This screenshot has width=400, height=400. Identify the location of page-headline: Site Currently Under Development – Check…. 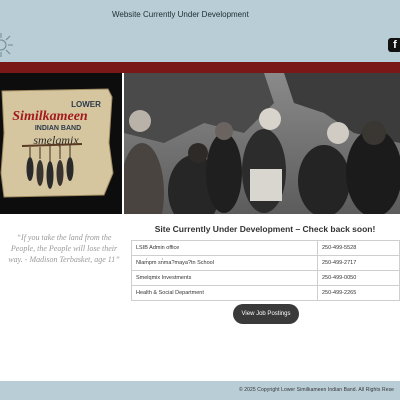
(265, 229).